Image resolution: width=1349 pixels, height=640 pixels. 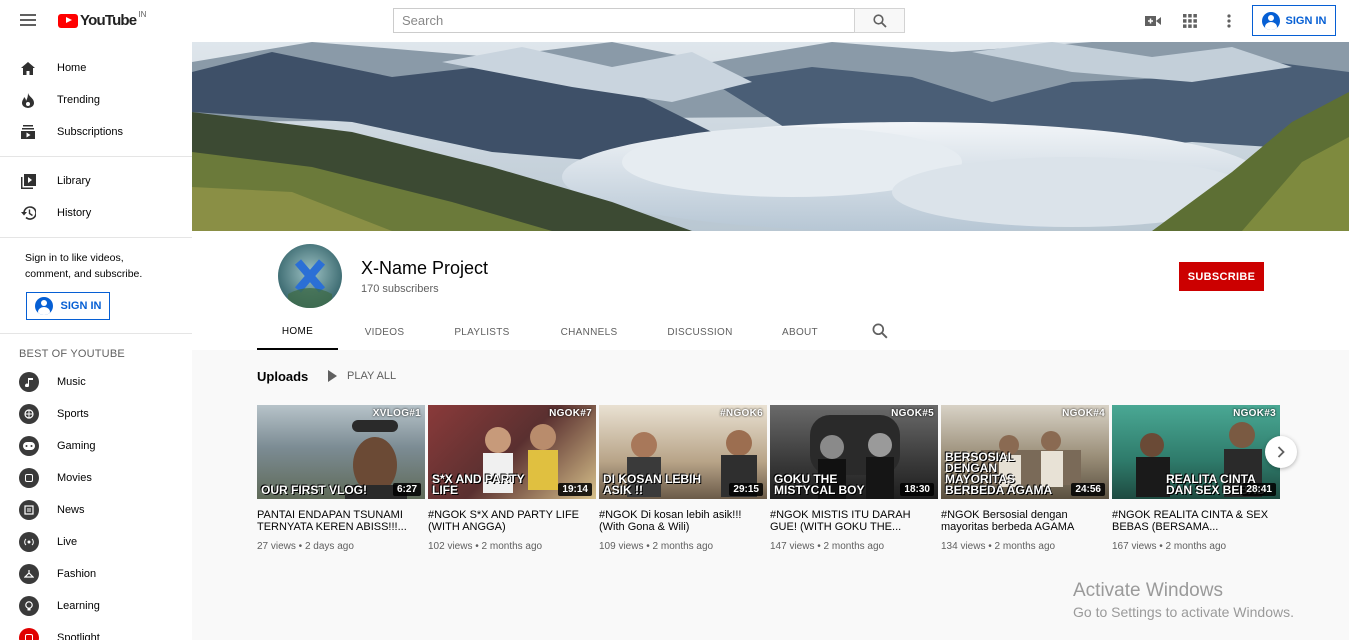 What do you see at coordinates (683, 452) in the screenshot?
I see `video-thumbnail: #NGOK6 DI KOSAN LEBIH ASIK !! 29:15` at bounding box center [683, 452].